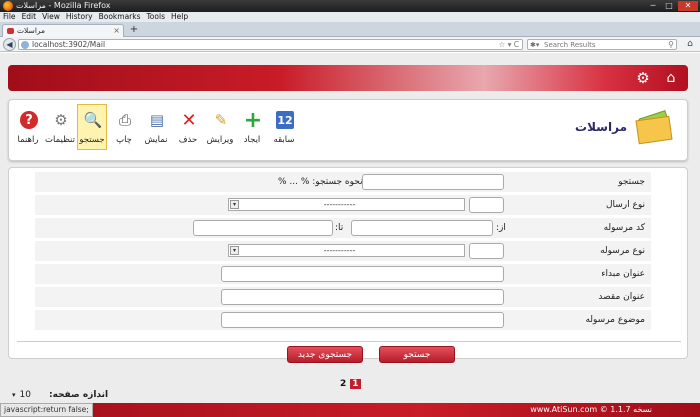 This screenshot has height=417, width=700. Describe the element at coordinates (78, 395) in the screenshot. I see `page-size-label: اندازه صفحه:` at that location.